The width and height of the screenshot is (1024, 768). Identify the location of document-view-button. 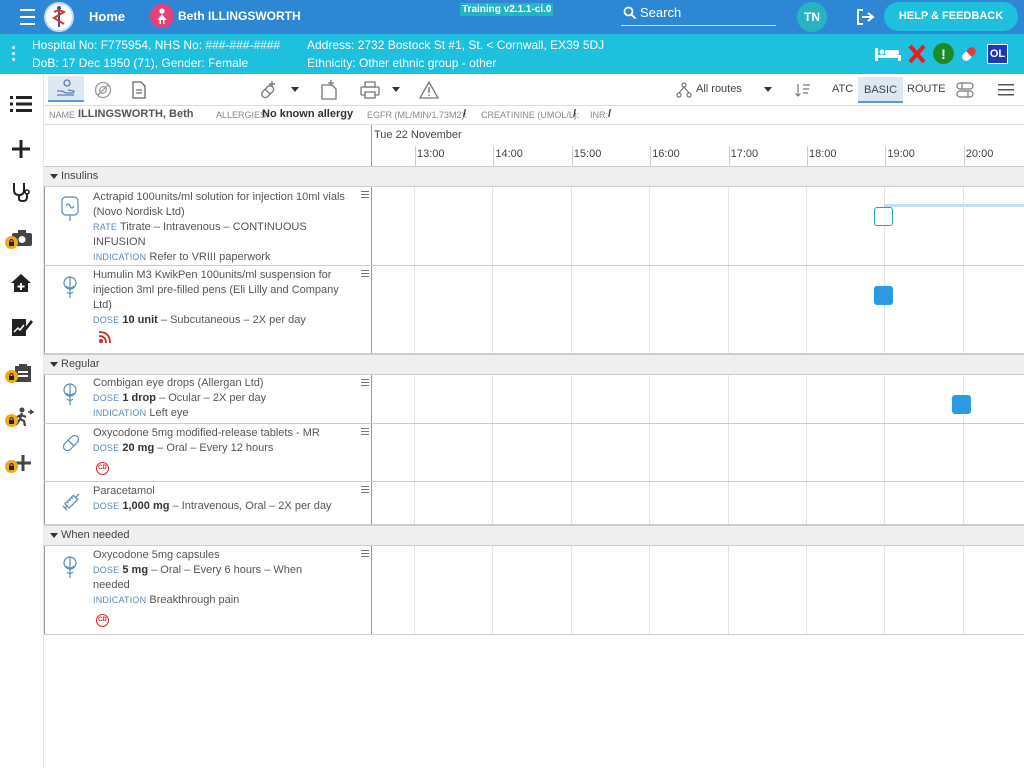
(139, 90).